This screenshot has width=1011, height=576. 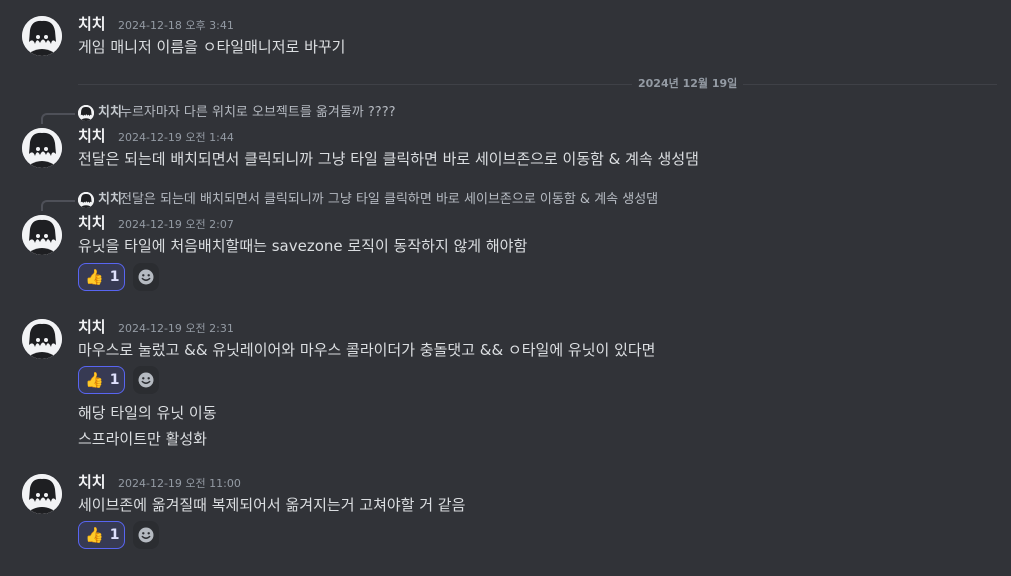 I want to click on date-divider-label: 2024년 12월 19일, so click(x=688, y=84).